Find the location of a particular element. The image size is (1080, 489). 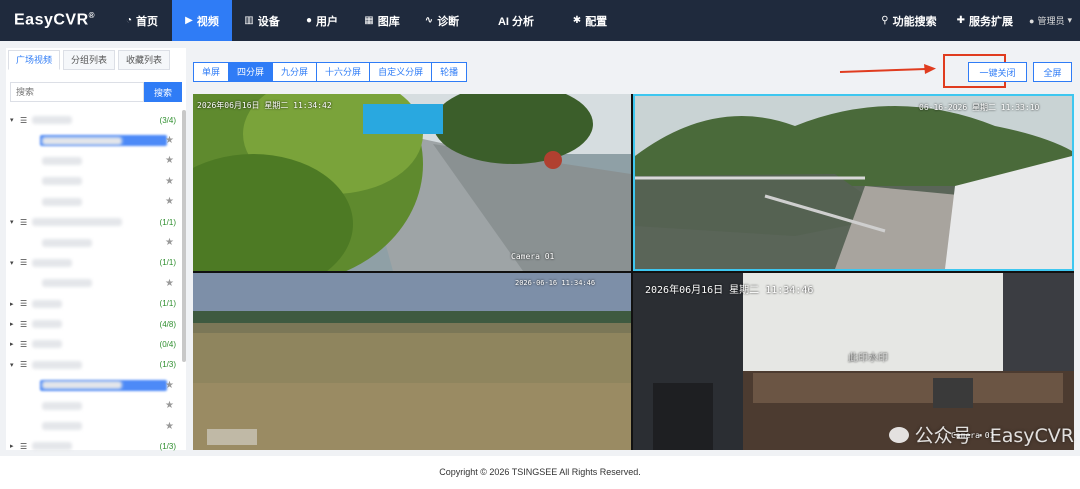

layout-option-3: 十六分屏 is located at coordinates (344, 72).